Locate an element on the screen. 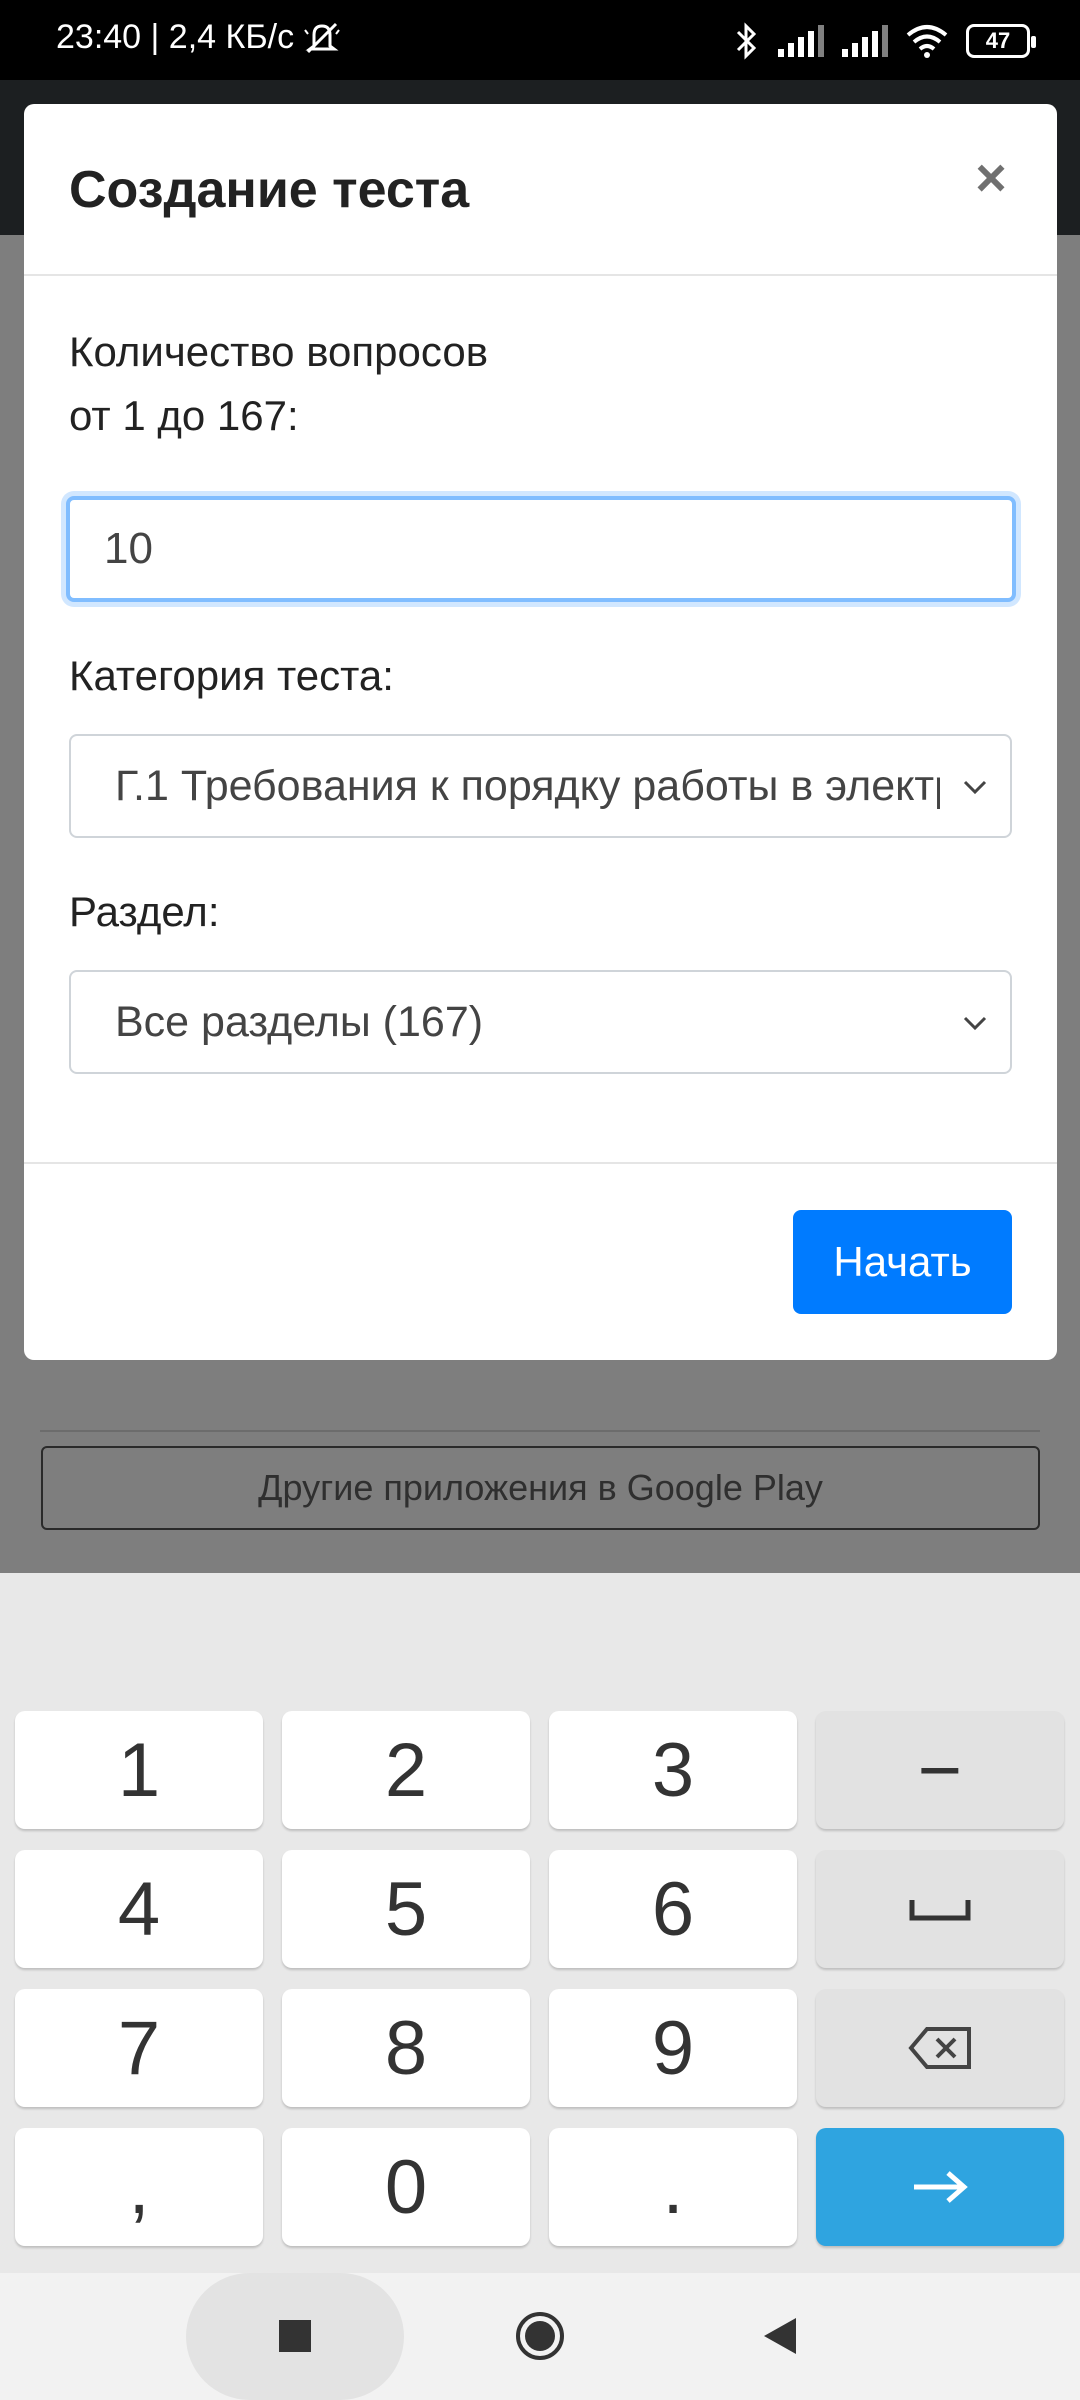 This screenshot has height=2400, width=1080. key-0: 0 is located at coordinates (406, 2187).